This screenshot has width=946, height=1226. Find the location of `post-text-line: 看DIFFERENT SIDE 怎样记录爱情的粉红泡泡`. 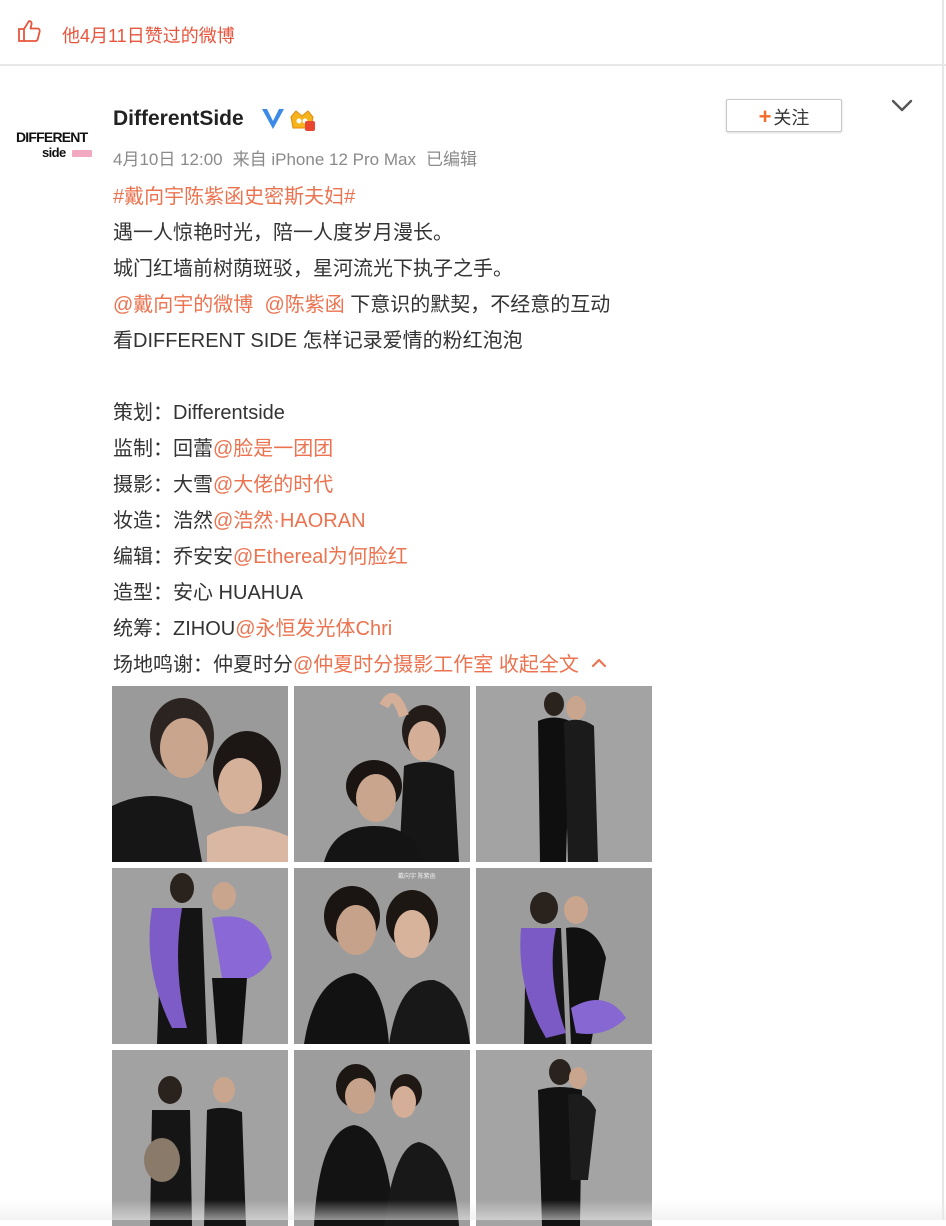

post-text-line: 看DIFFERENT SIDE 怎样记录爱情的粉红泡泡 is located at coordinates (318, 341).